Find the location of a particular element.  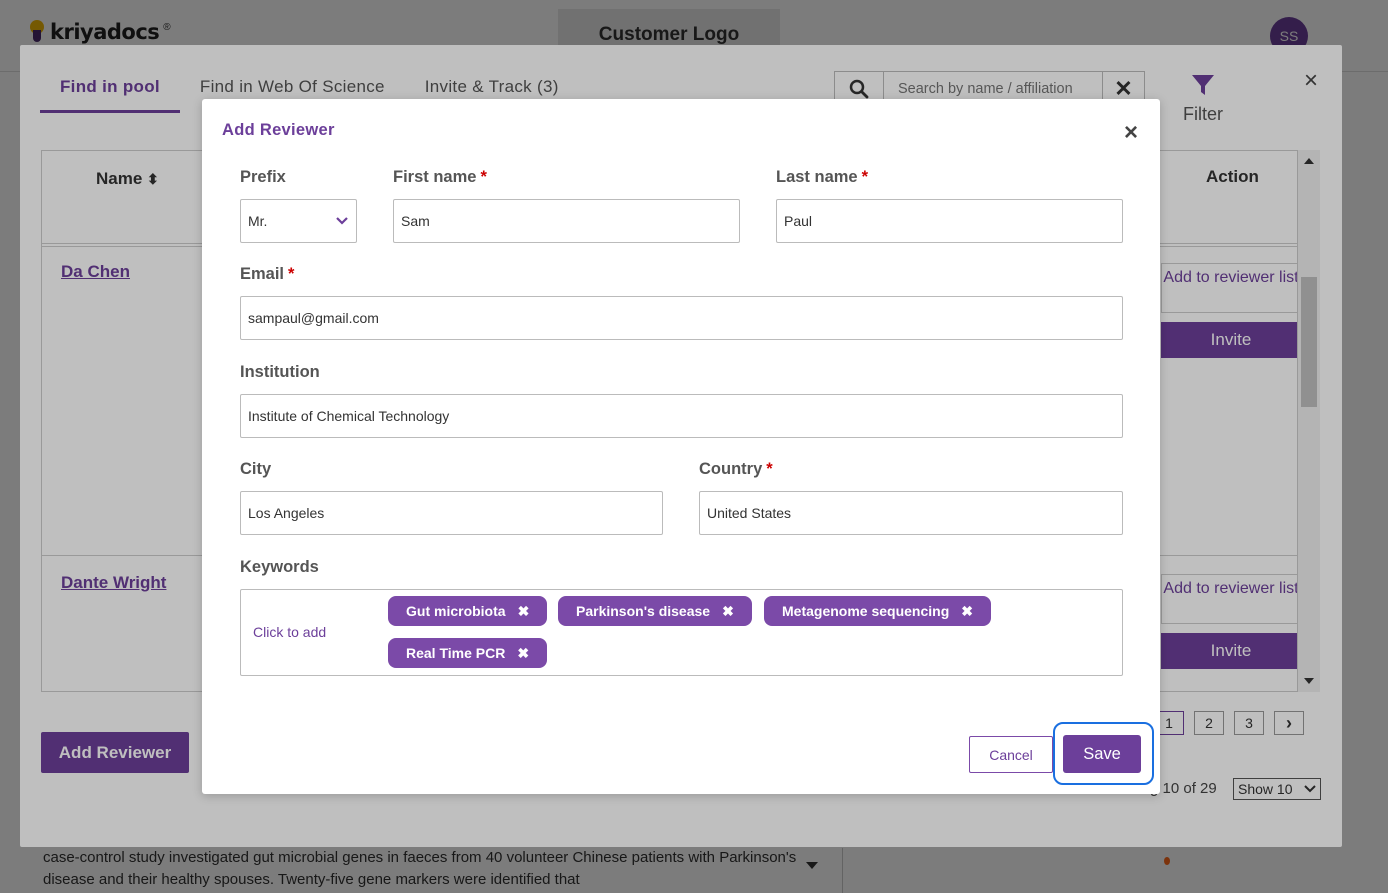

first-name-label: First name * is located at coordinates (440, 177).